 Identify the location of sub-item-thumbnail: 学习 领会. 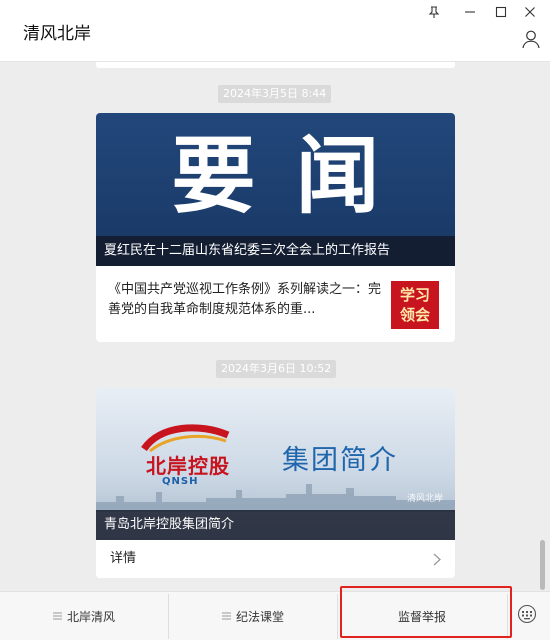
(415, 305).